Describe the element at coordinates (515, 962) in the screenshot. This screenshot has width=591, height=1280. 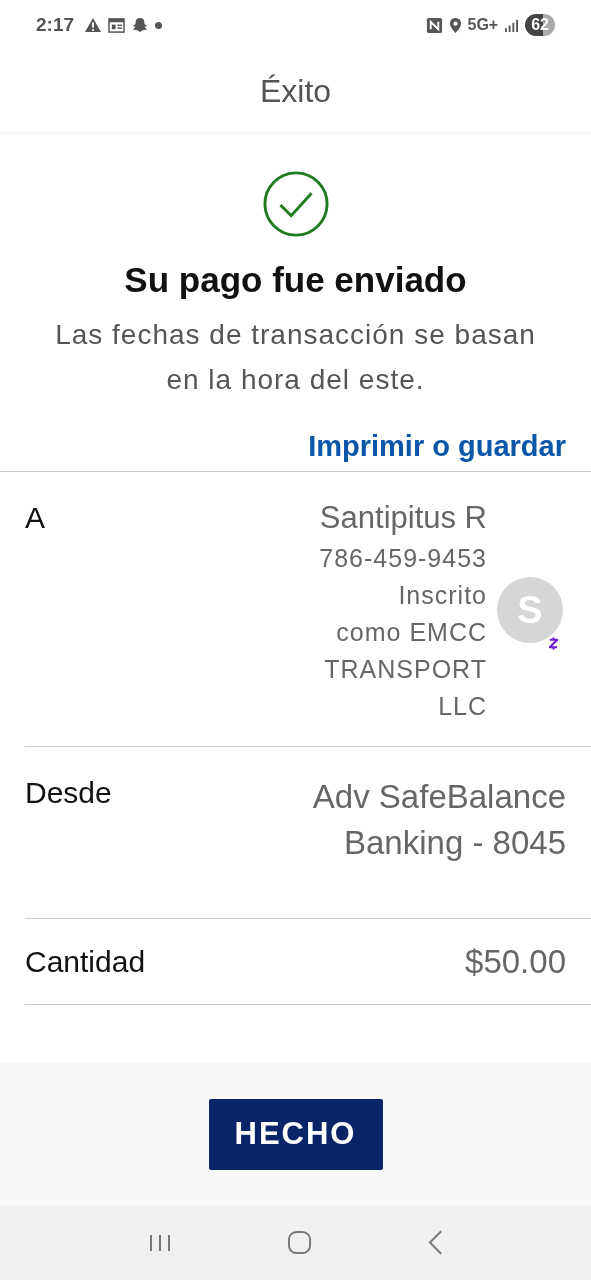
I see `amount-value: $50.00` at that location.